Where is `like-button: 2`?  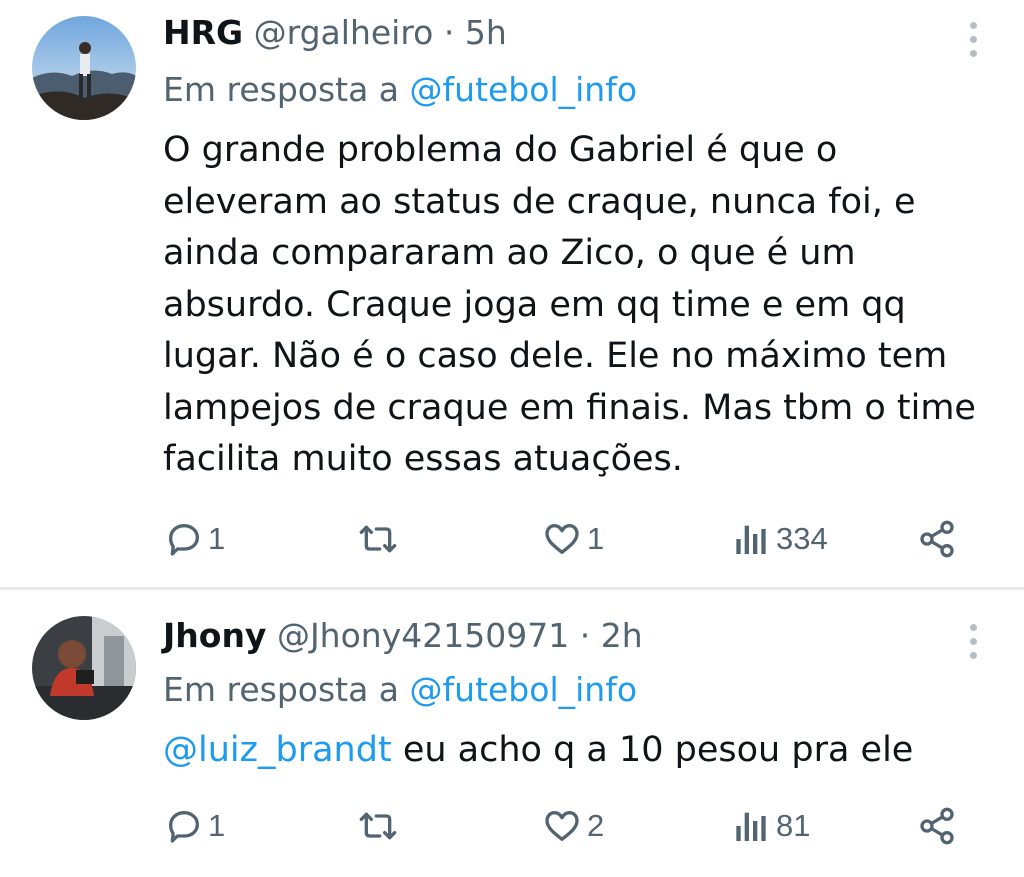 like-button: 2 is located at coordinates (572, 826).